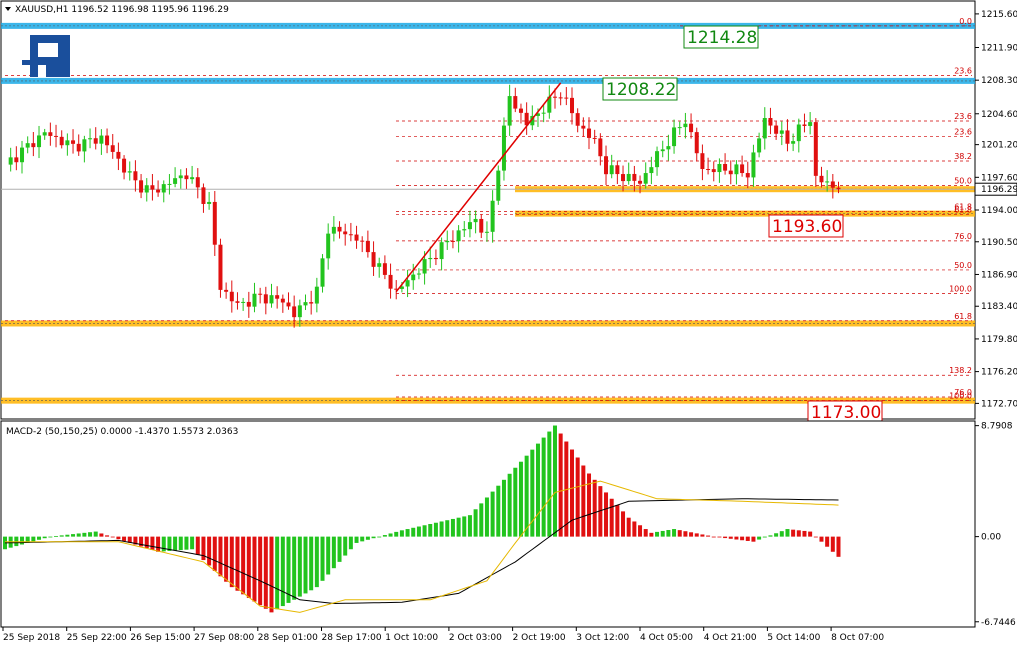 This screenshot has height=649, width=1017. I want to click on key-level-label: 1214.28, so click(722, 38).